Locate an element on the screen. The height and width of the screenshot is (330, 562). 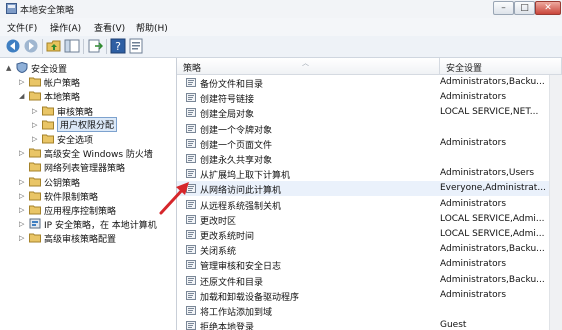
tree-item: ▷ 审核策略 is located at coordinates (88, 111).